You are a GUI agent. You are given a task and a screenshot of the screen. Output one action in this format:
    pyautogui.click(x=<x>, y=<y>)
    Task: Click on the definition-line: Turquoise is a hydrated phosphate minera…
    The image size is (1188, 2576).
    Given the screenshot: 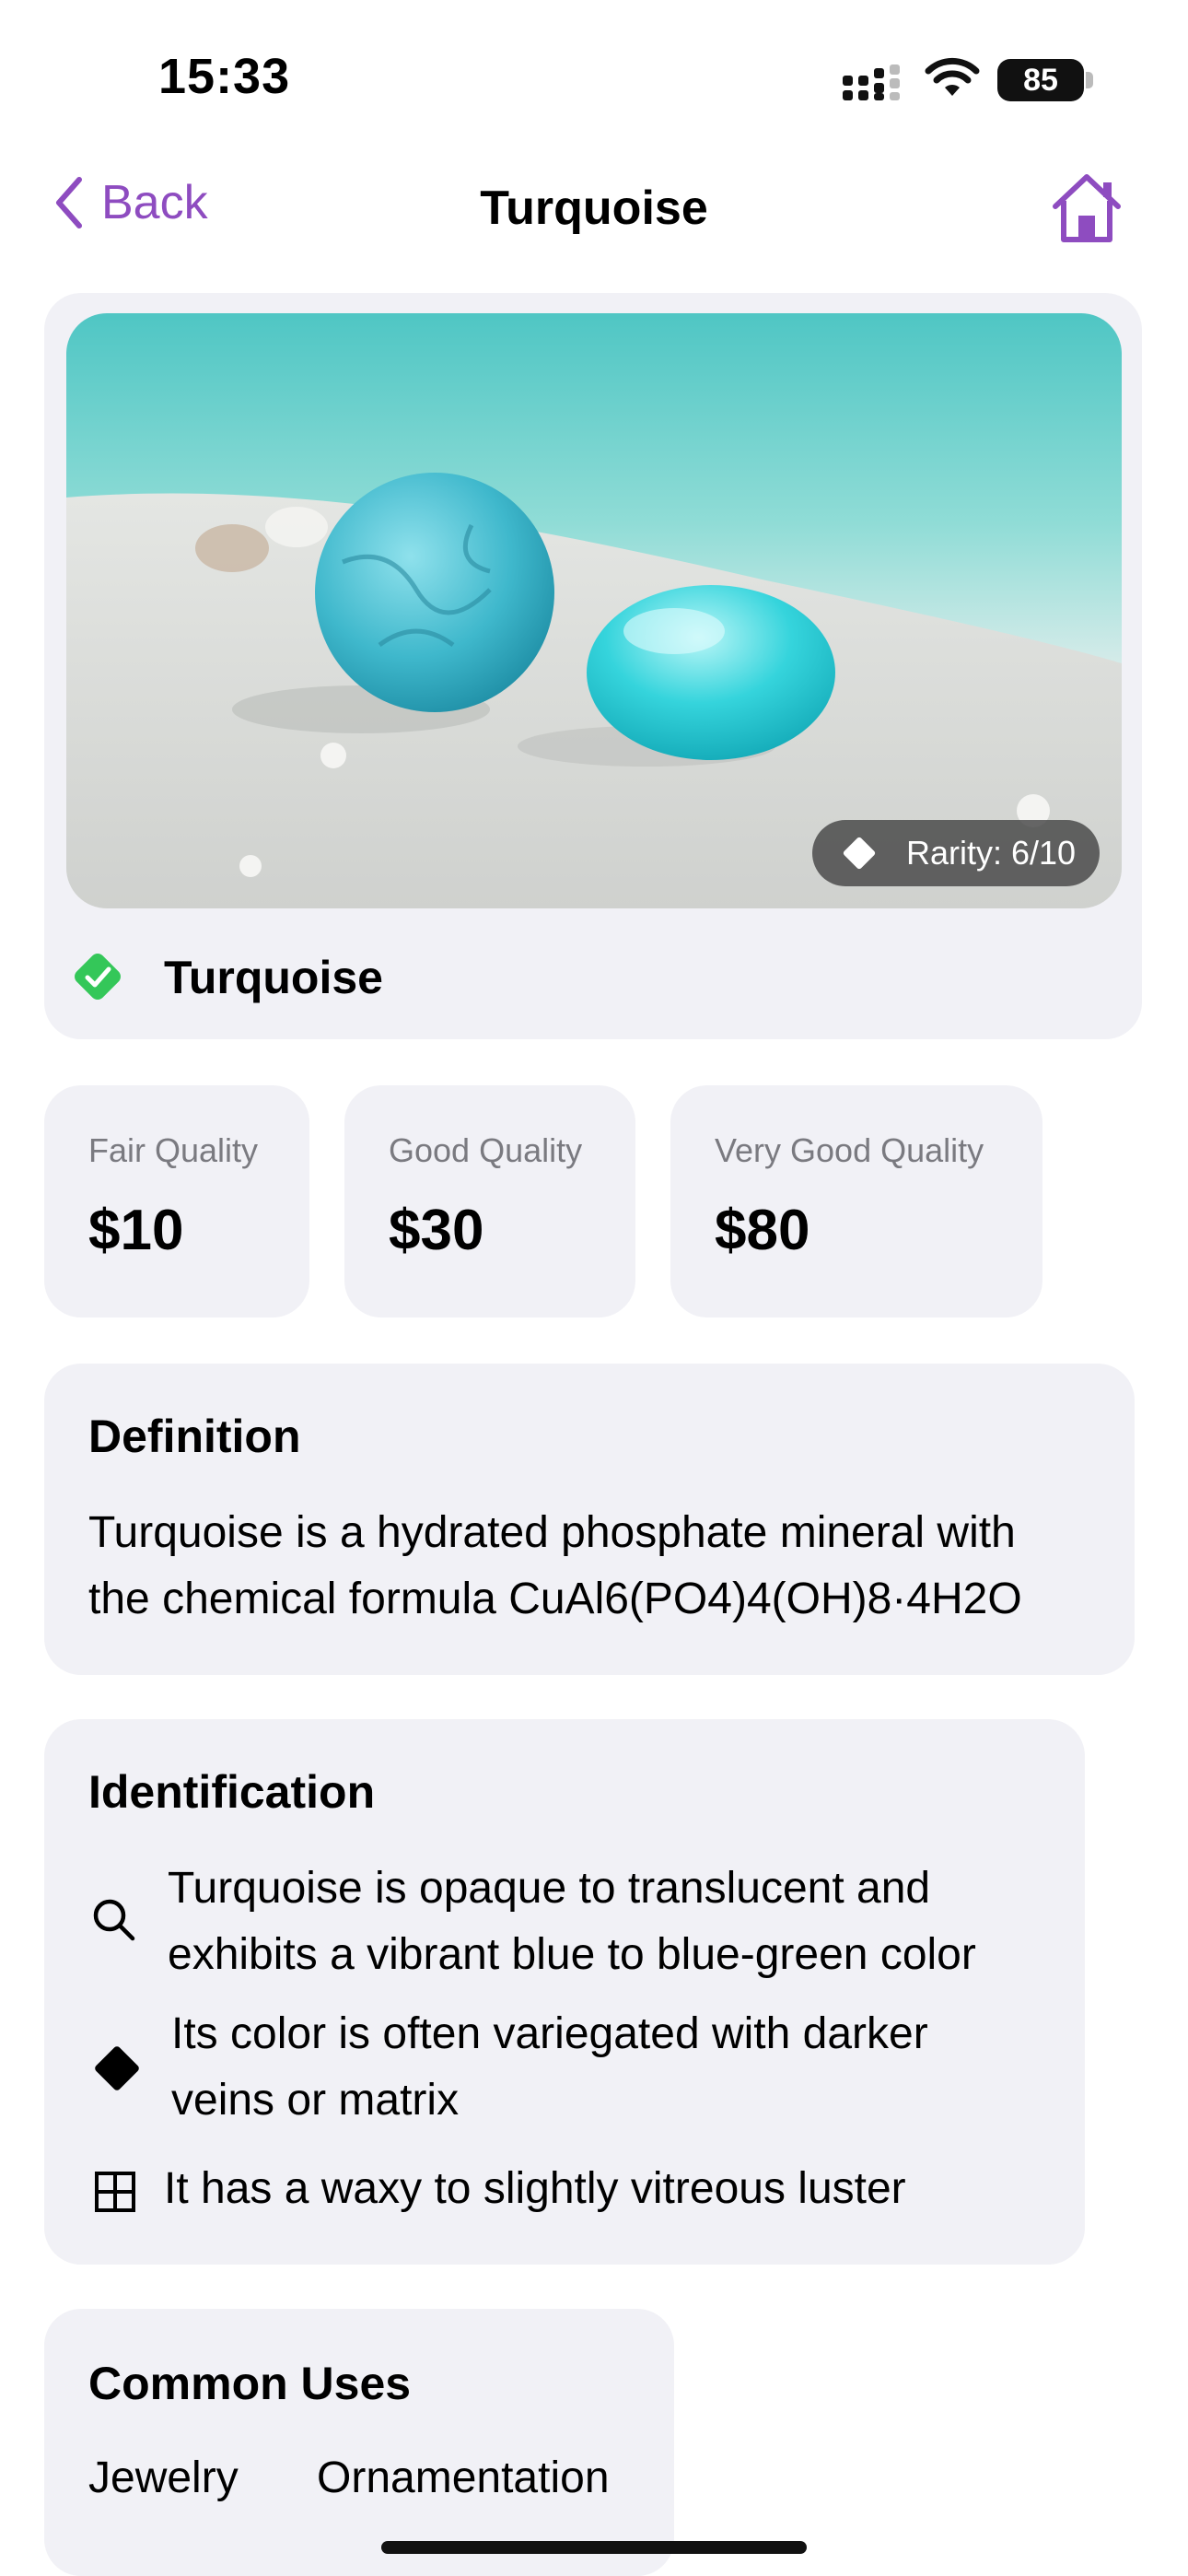 What is the action you would take?
    pyautogui.click(x=552, y=1532)
    